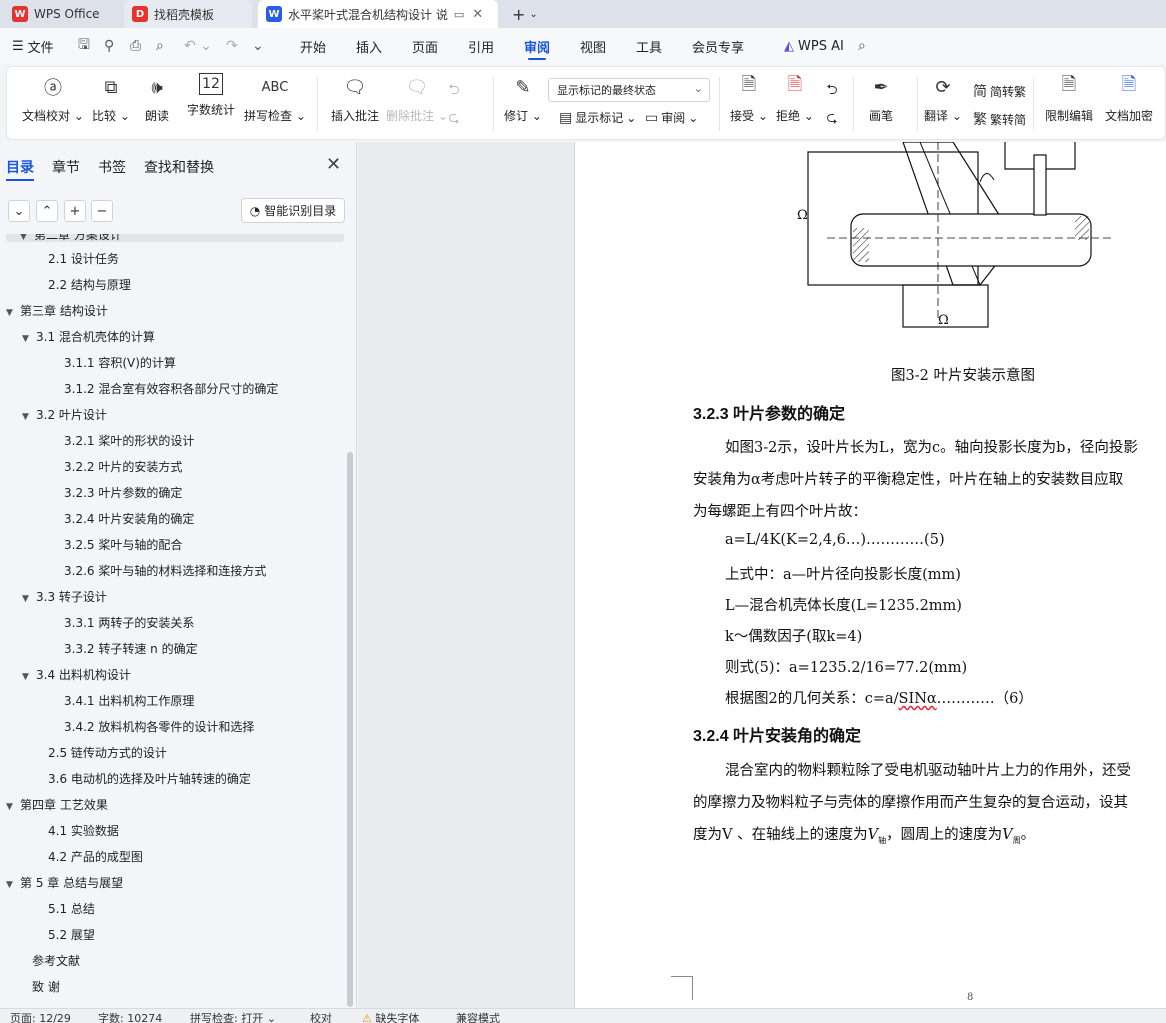  Describe the element at coordinates (832, 119) in the screenshot. I see `next-change-button: ⮎` at that location.